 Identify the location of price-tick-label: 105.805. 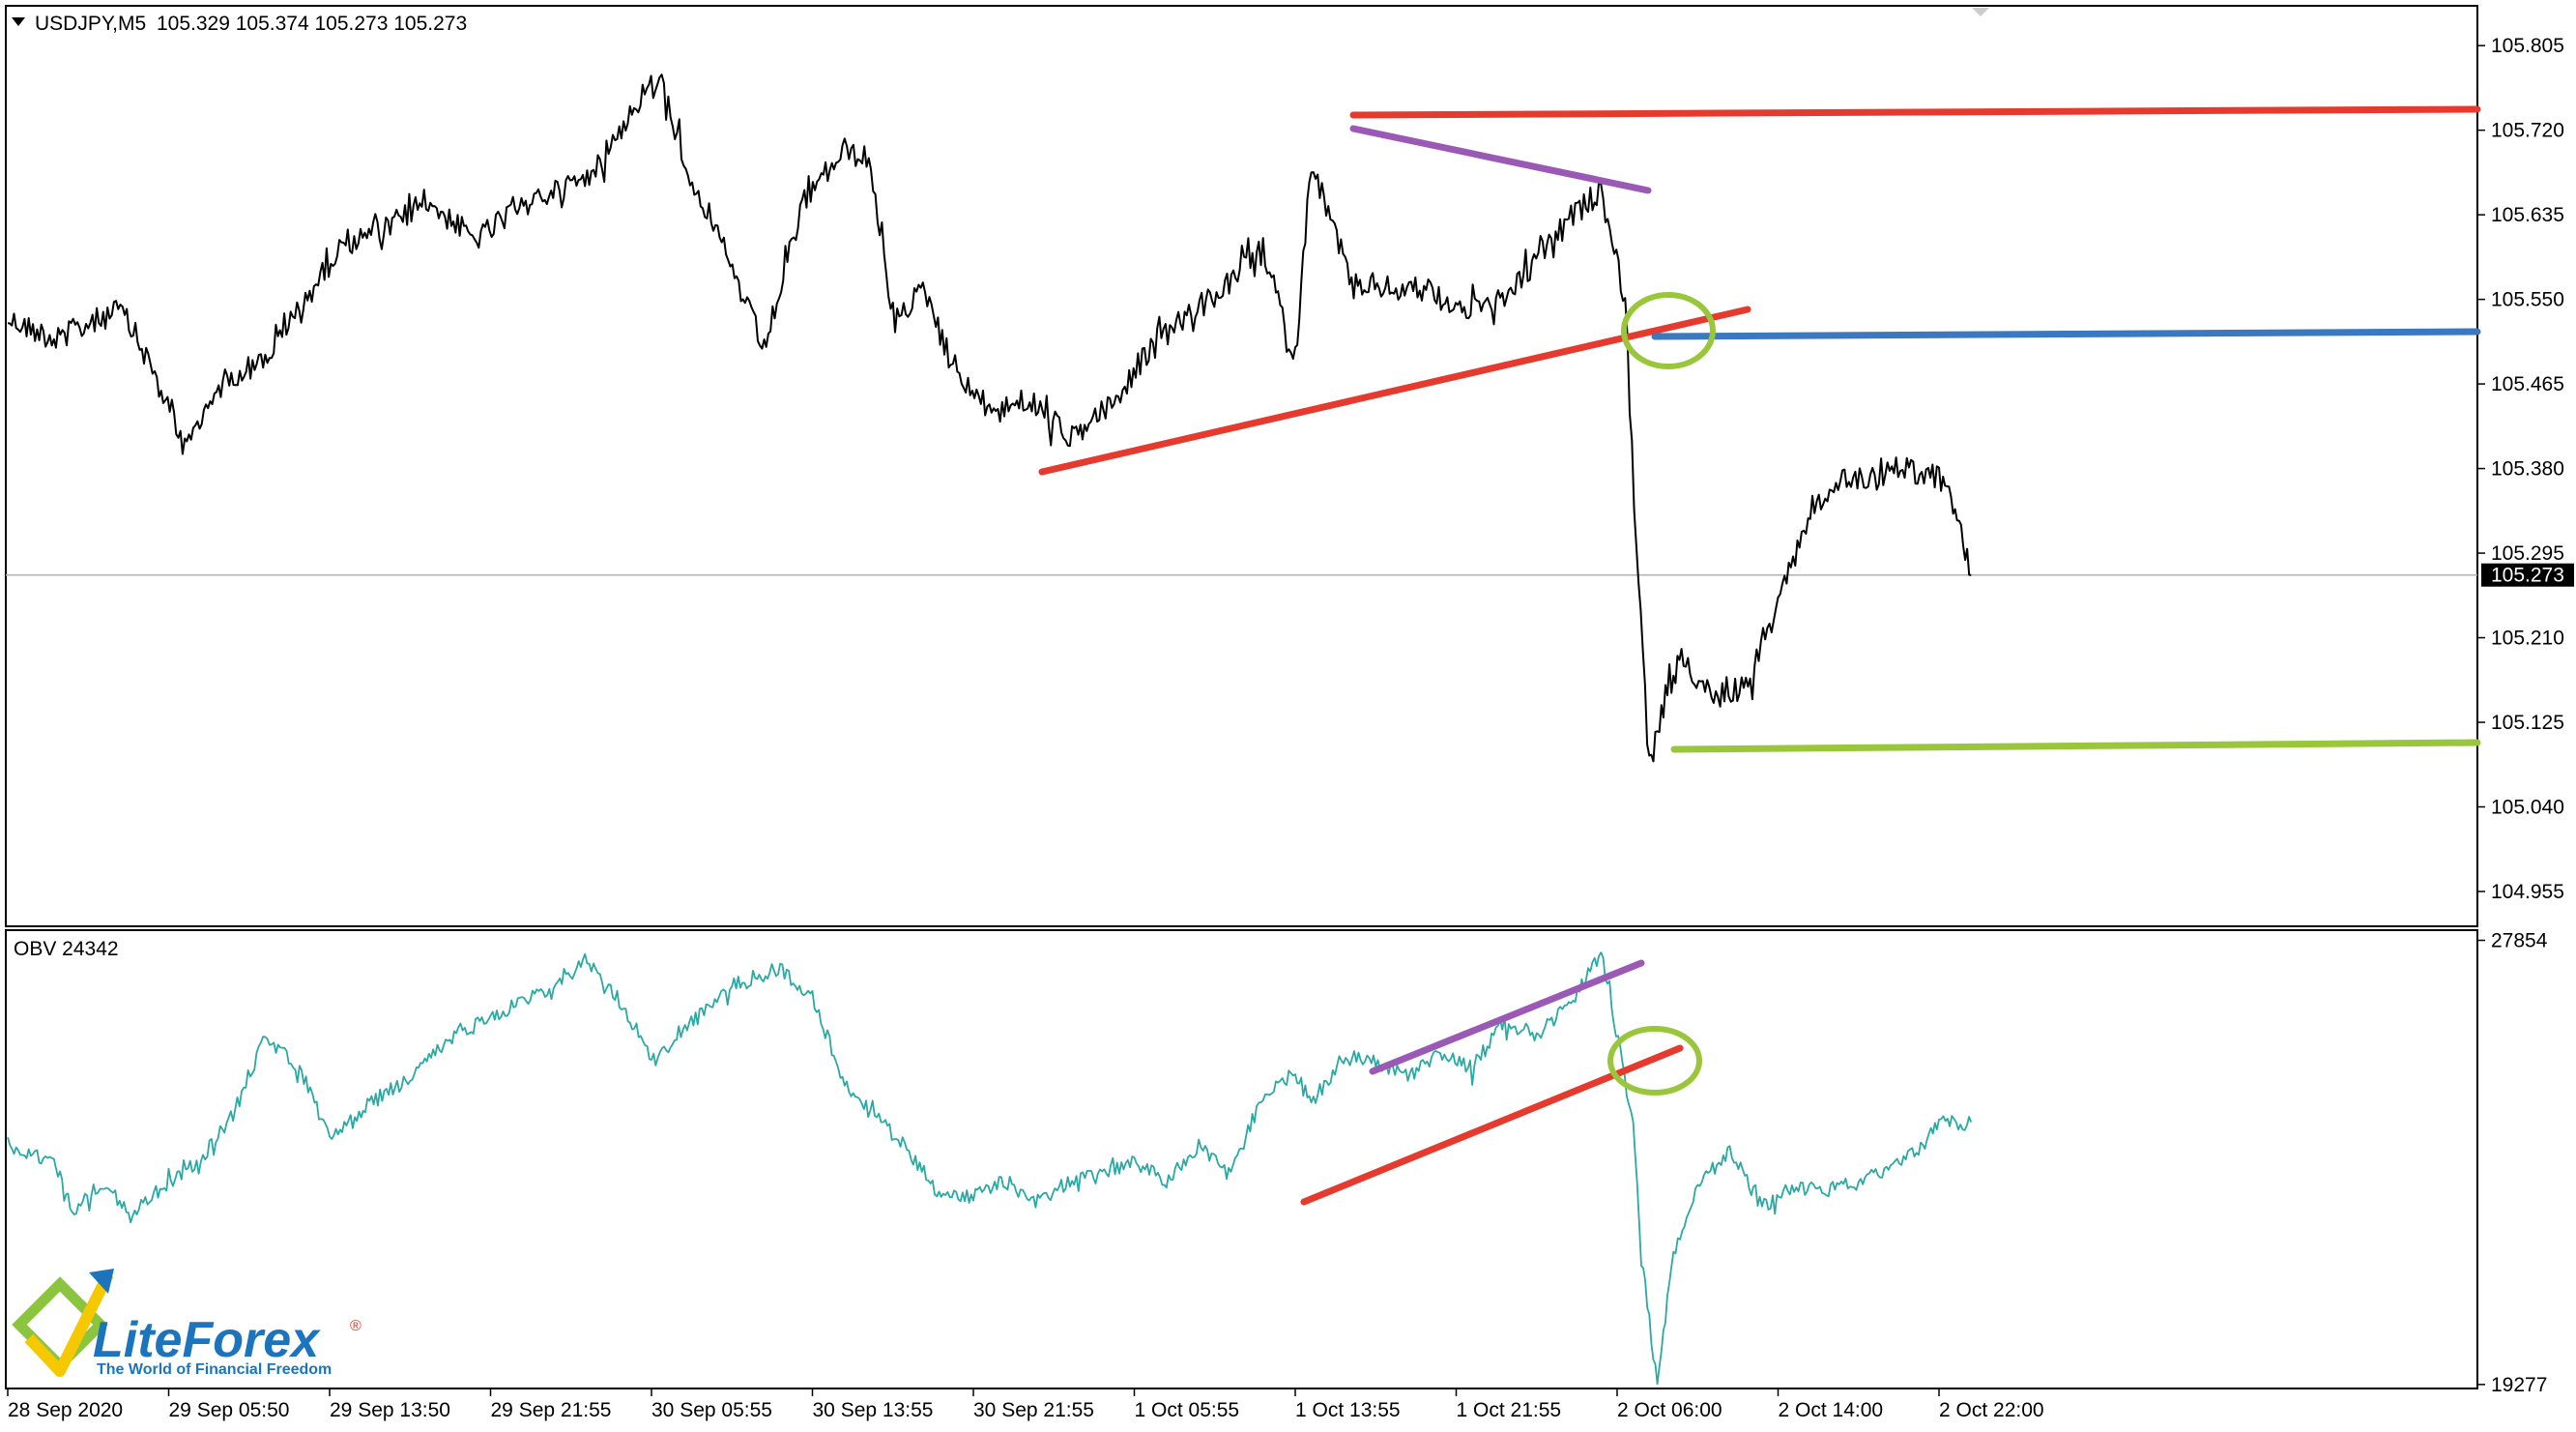
(2527, 46).